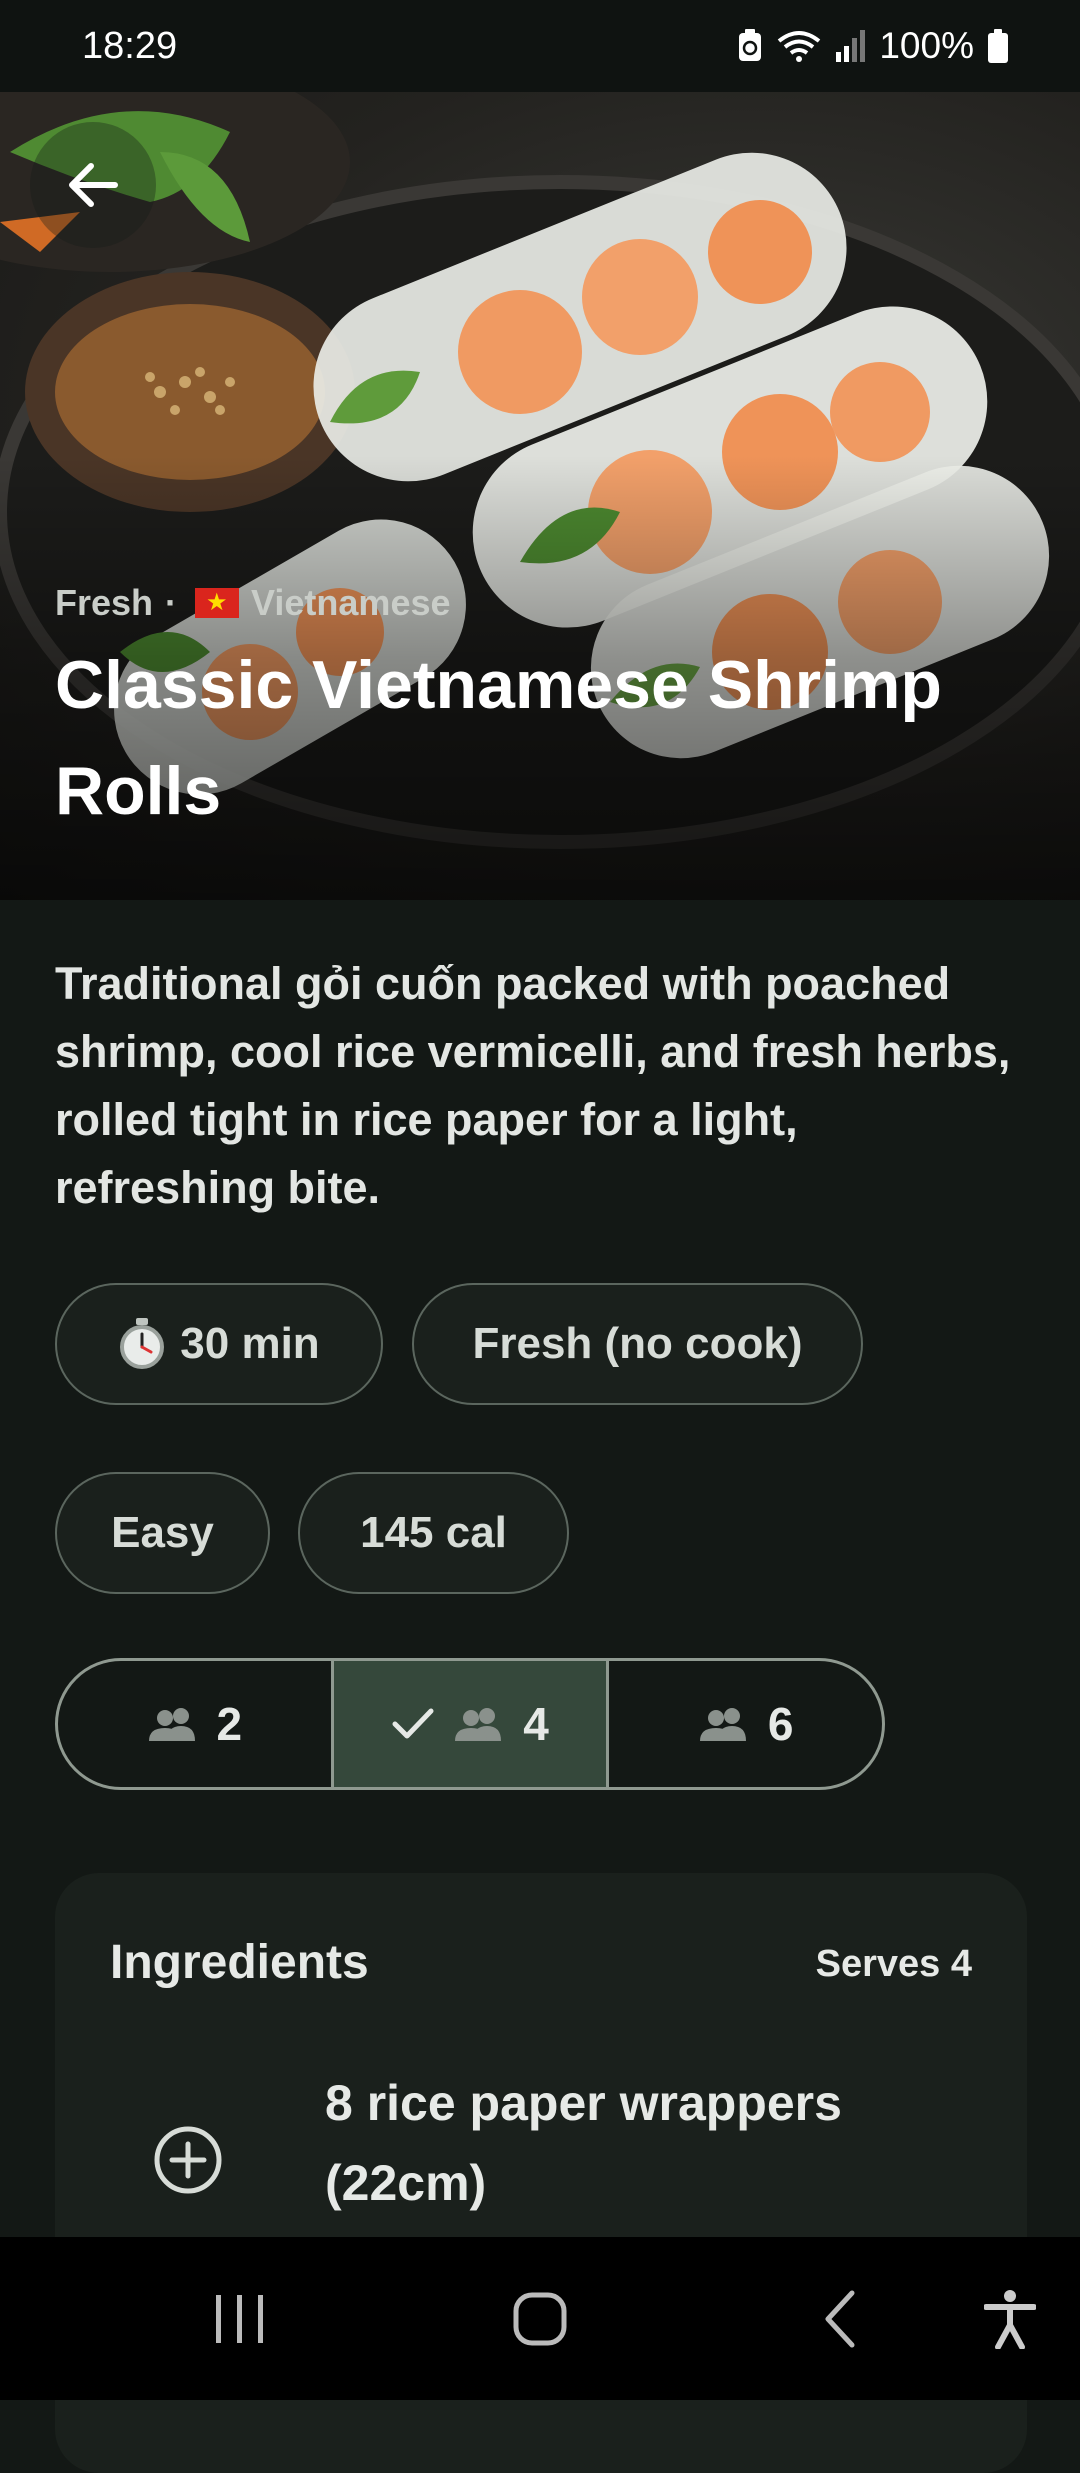  I want to click on time-chip: 30 min, so click(219, 1344).